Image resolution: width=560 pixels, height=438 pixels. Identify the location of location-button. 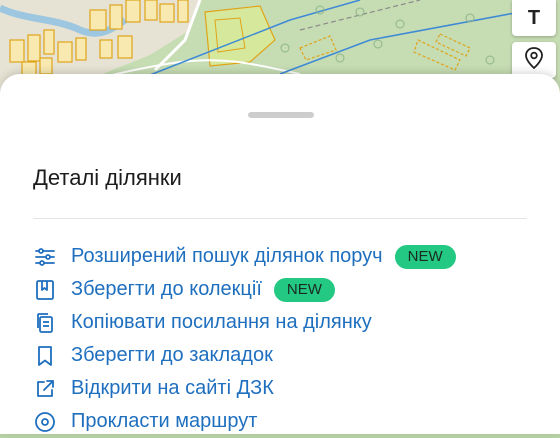
(534, 60).